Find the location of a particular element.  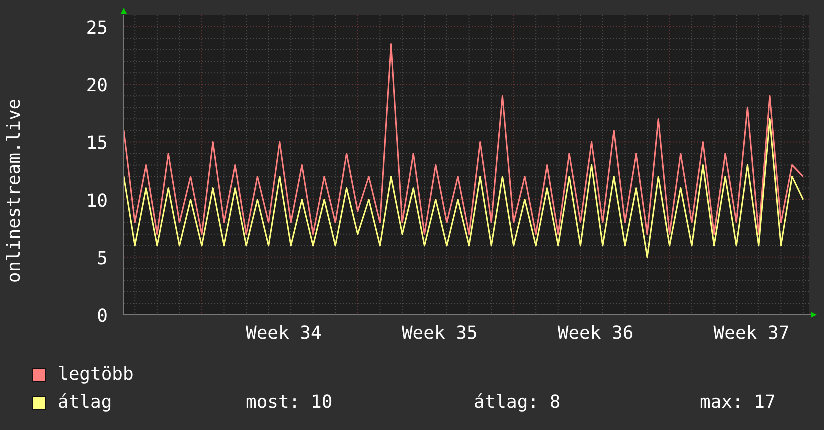

stat-value: most: 10 is located at coordinates (290, 403).